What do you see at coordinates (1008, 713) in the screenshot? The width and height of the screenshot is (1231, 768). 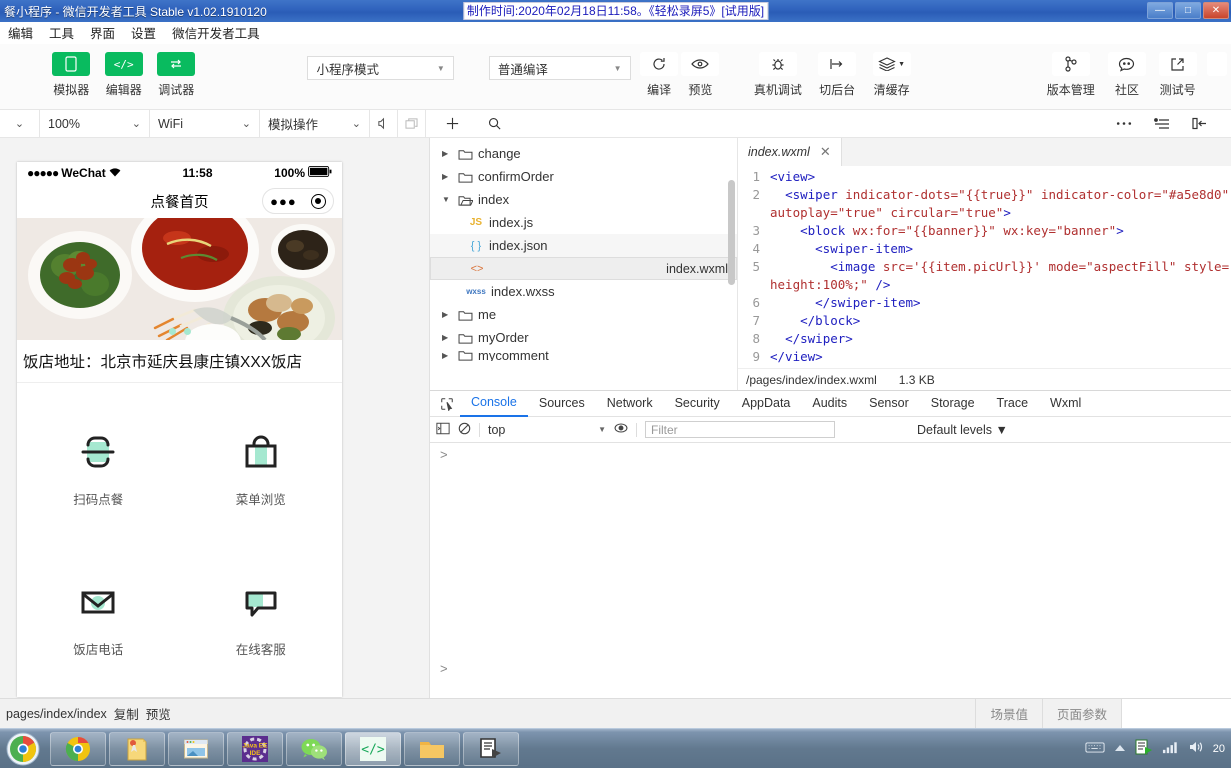 I see `scene-value-button: 场景值` at bounding box center [1008, 713].